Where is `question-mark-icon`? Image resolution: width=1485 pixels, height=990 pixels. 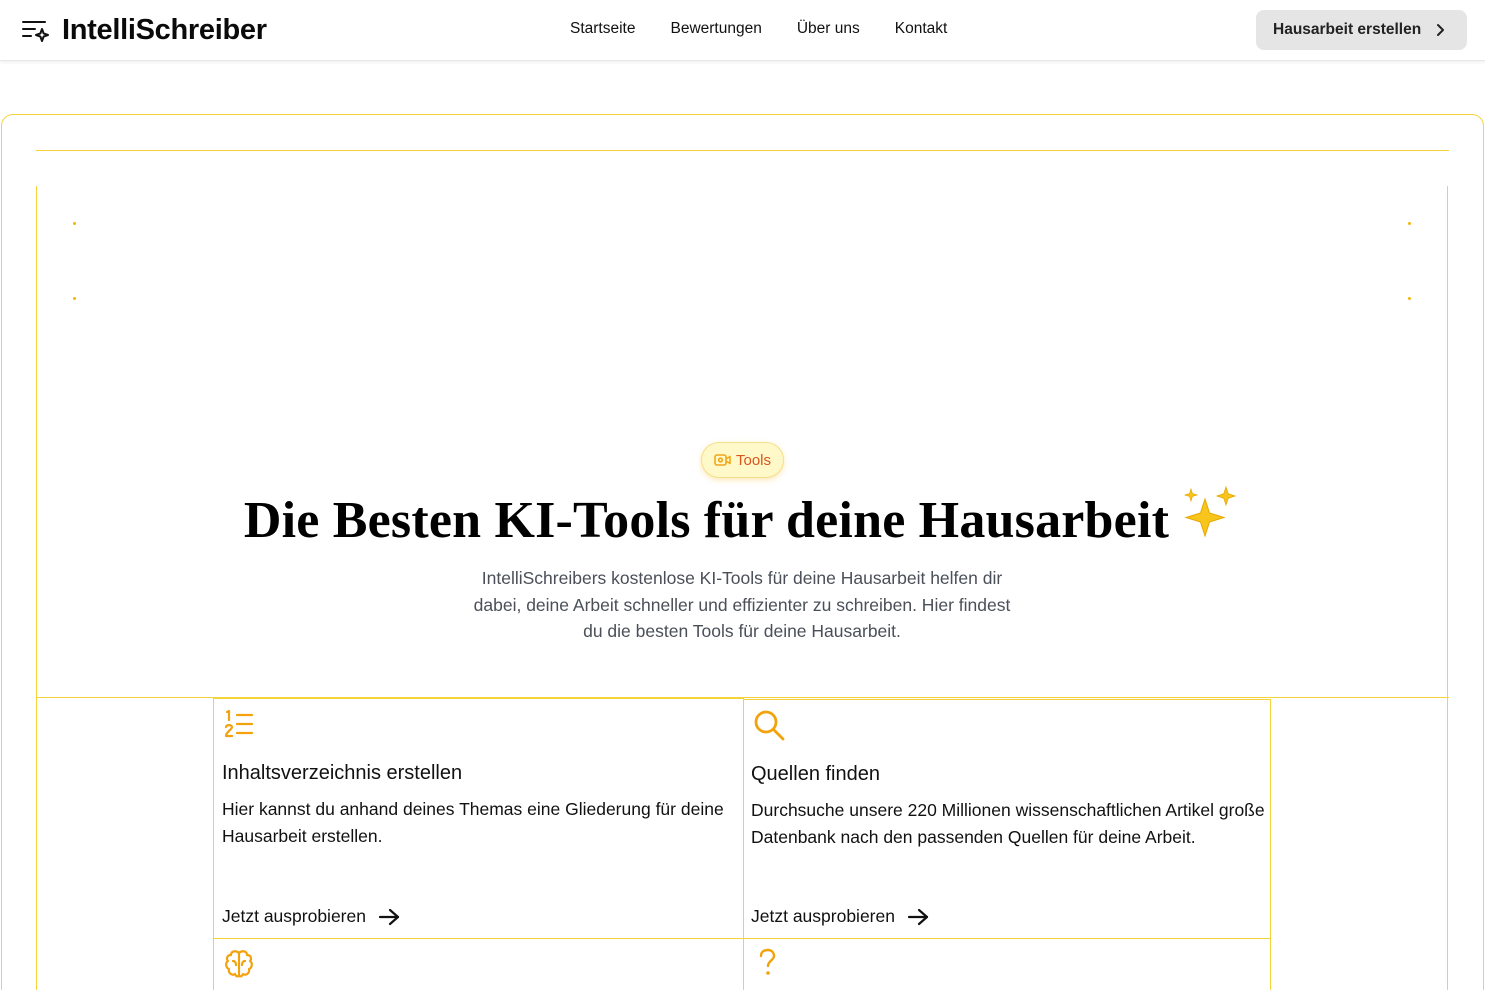
question-mark-icon is located at coordinates (768, 965).